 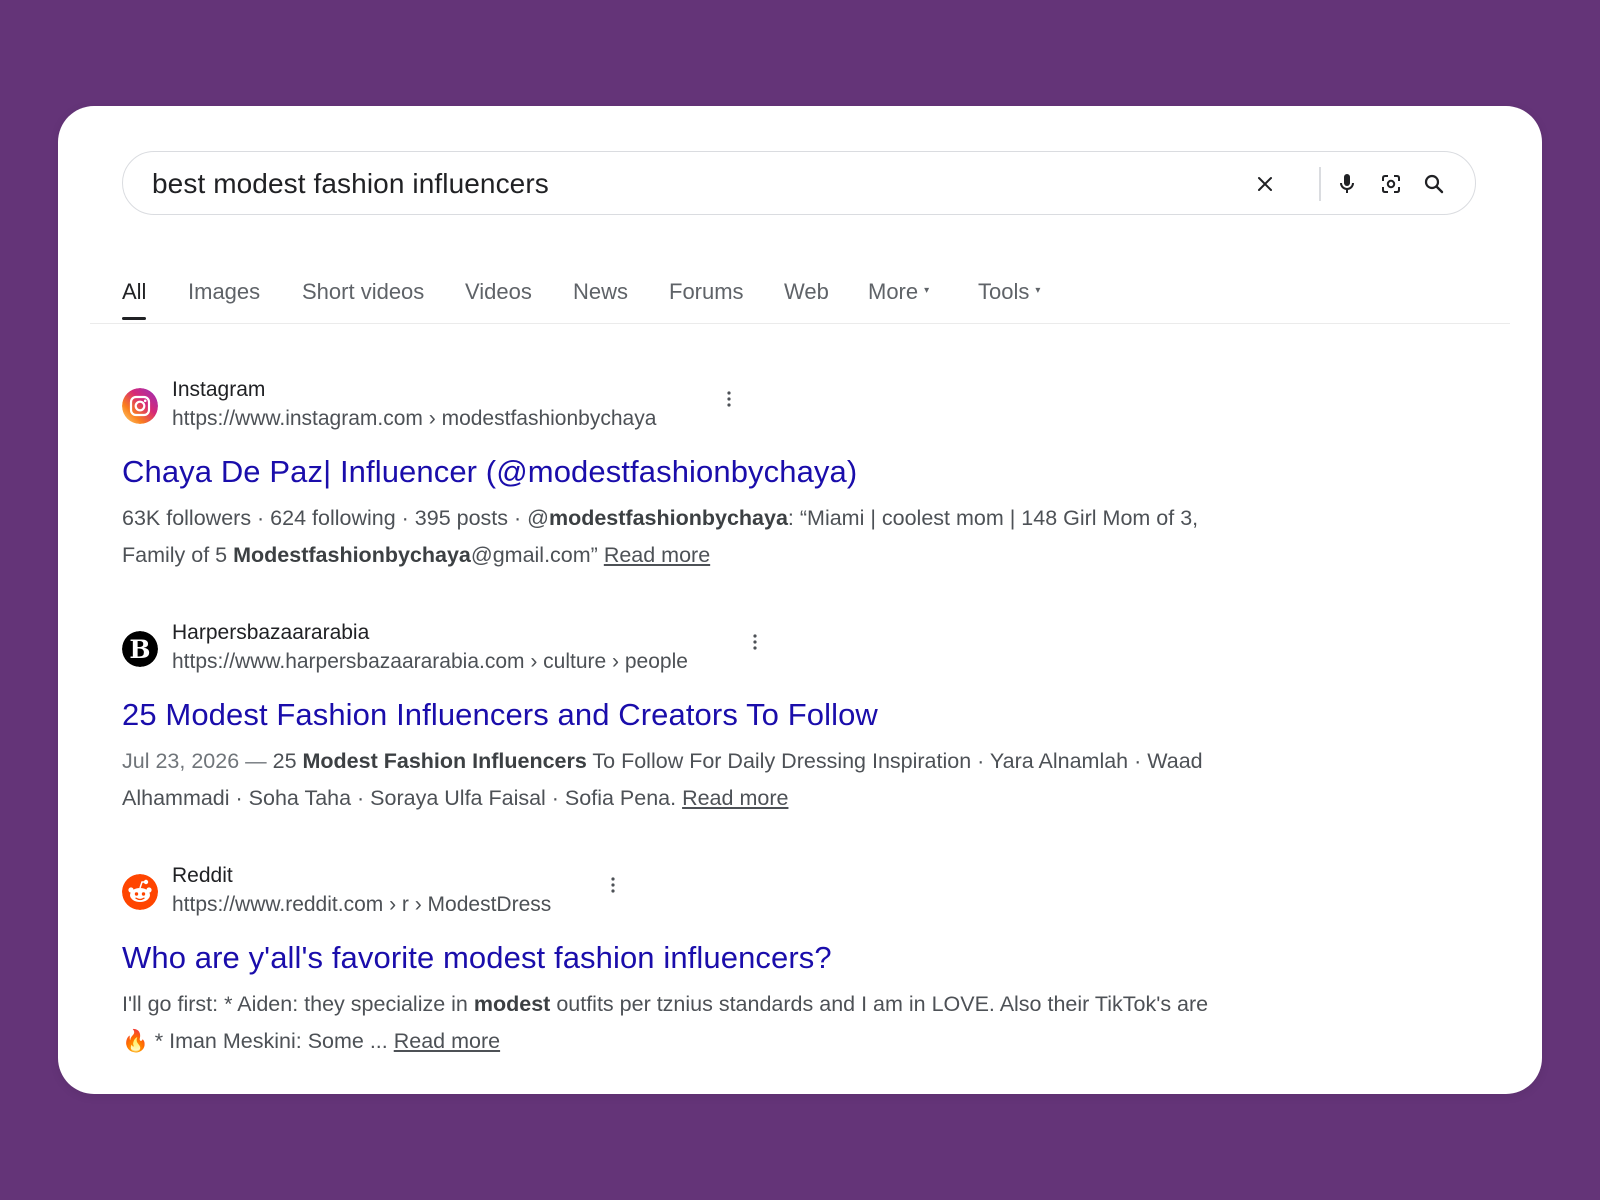 I want to click on snippet-text: 25, so click(x=287, y=761).